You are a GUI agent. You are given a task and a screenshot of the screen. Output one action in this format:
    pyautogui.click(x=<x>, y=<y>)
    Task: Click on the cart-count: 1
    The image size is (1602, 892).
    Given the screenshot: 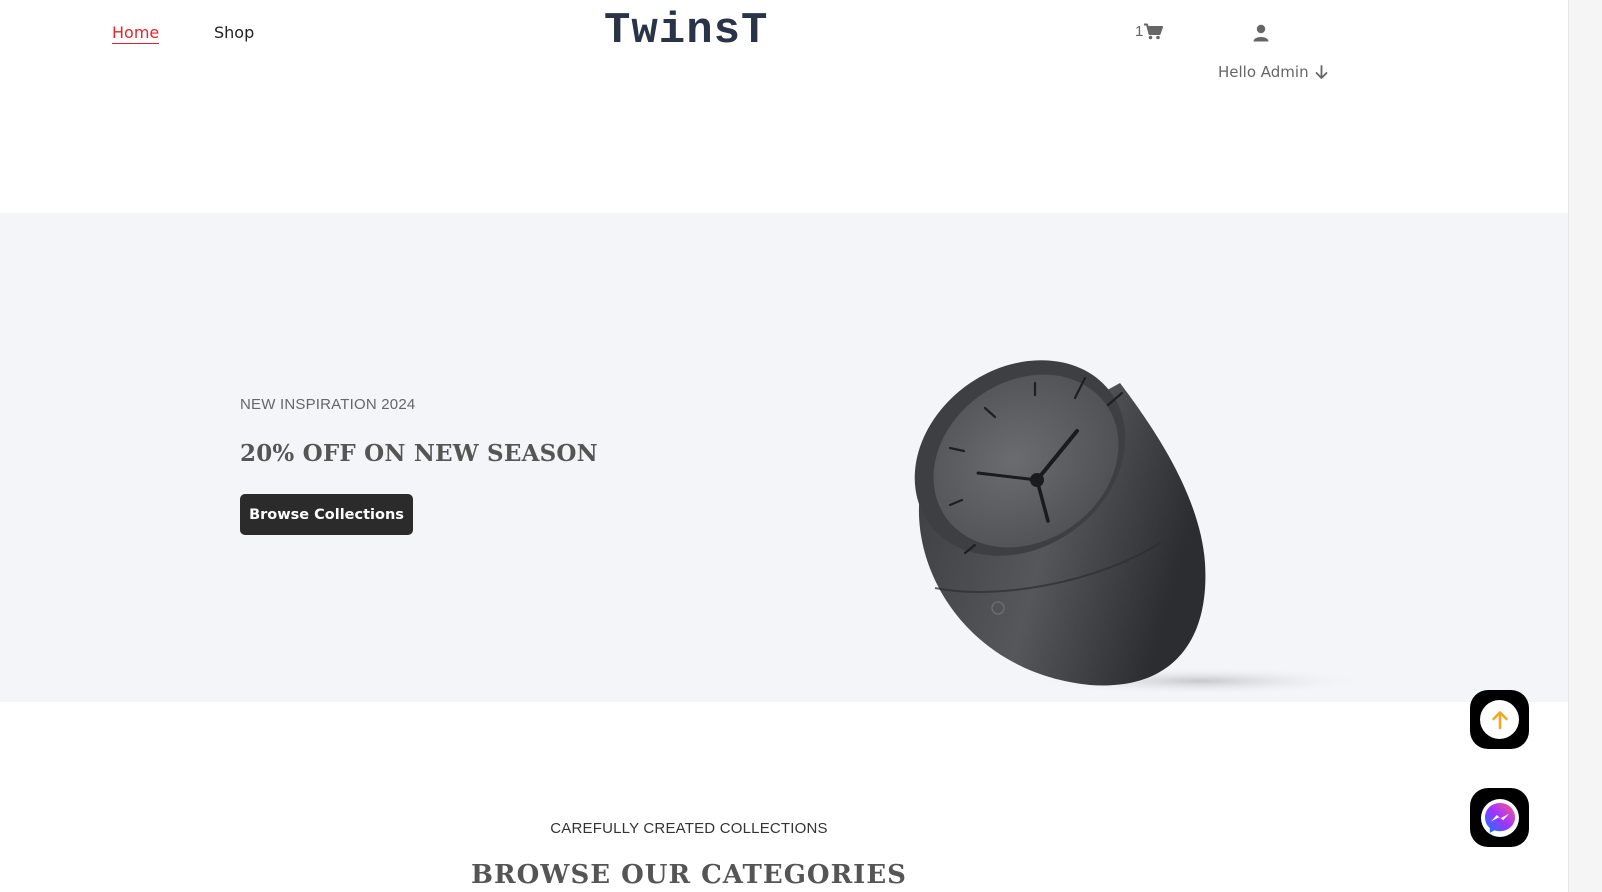 What is the action you would take?
    pyautogui.click(x=1139, y=31)
    